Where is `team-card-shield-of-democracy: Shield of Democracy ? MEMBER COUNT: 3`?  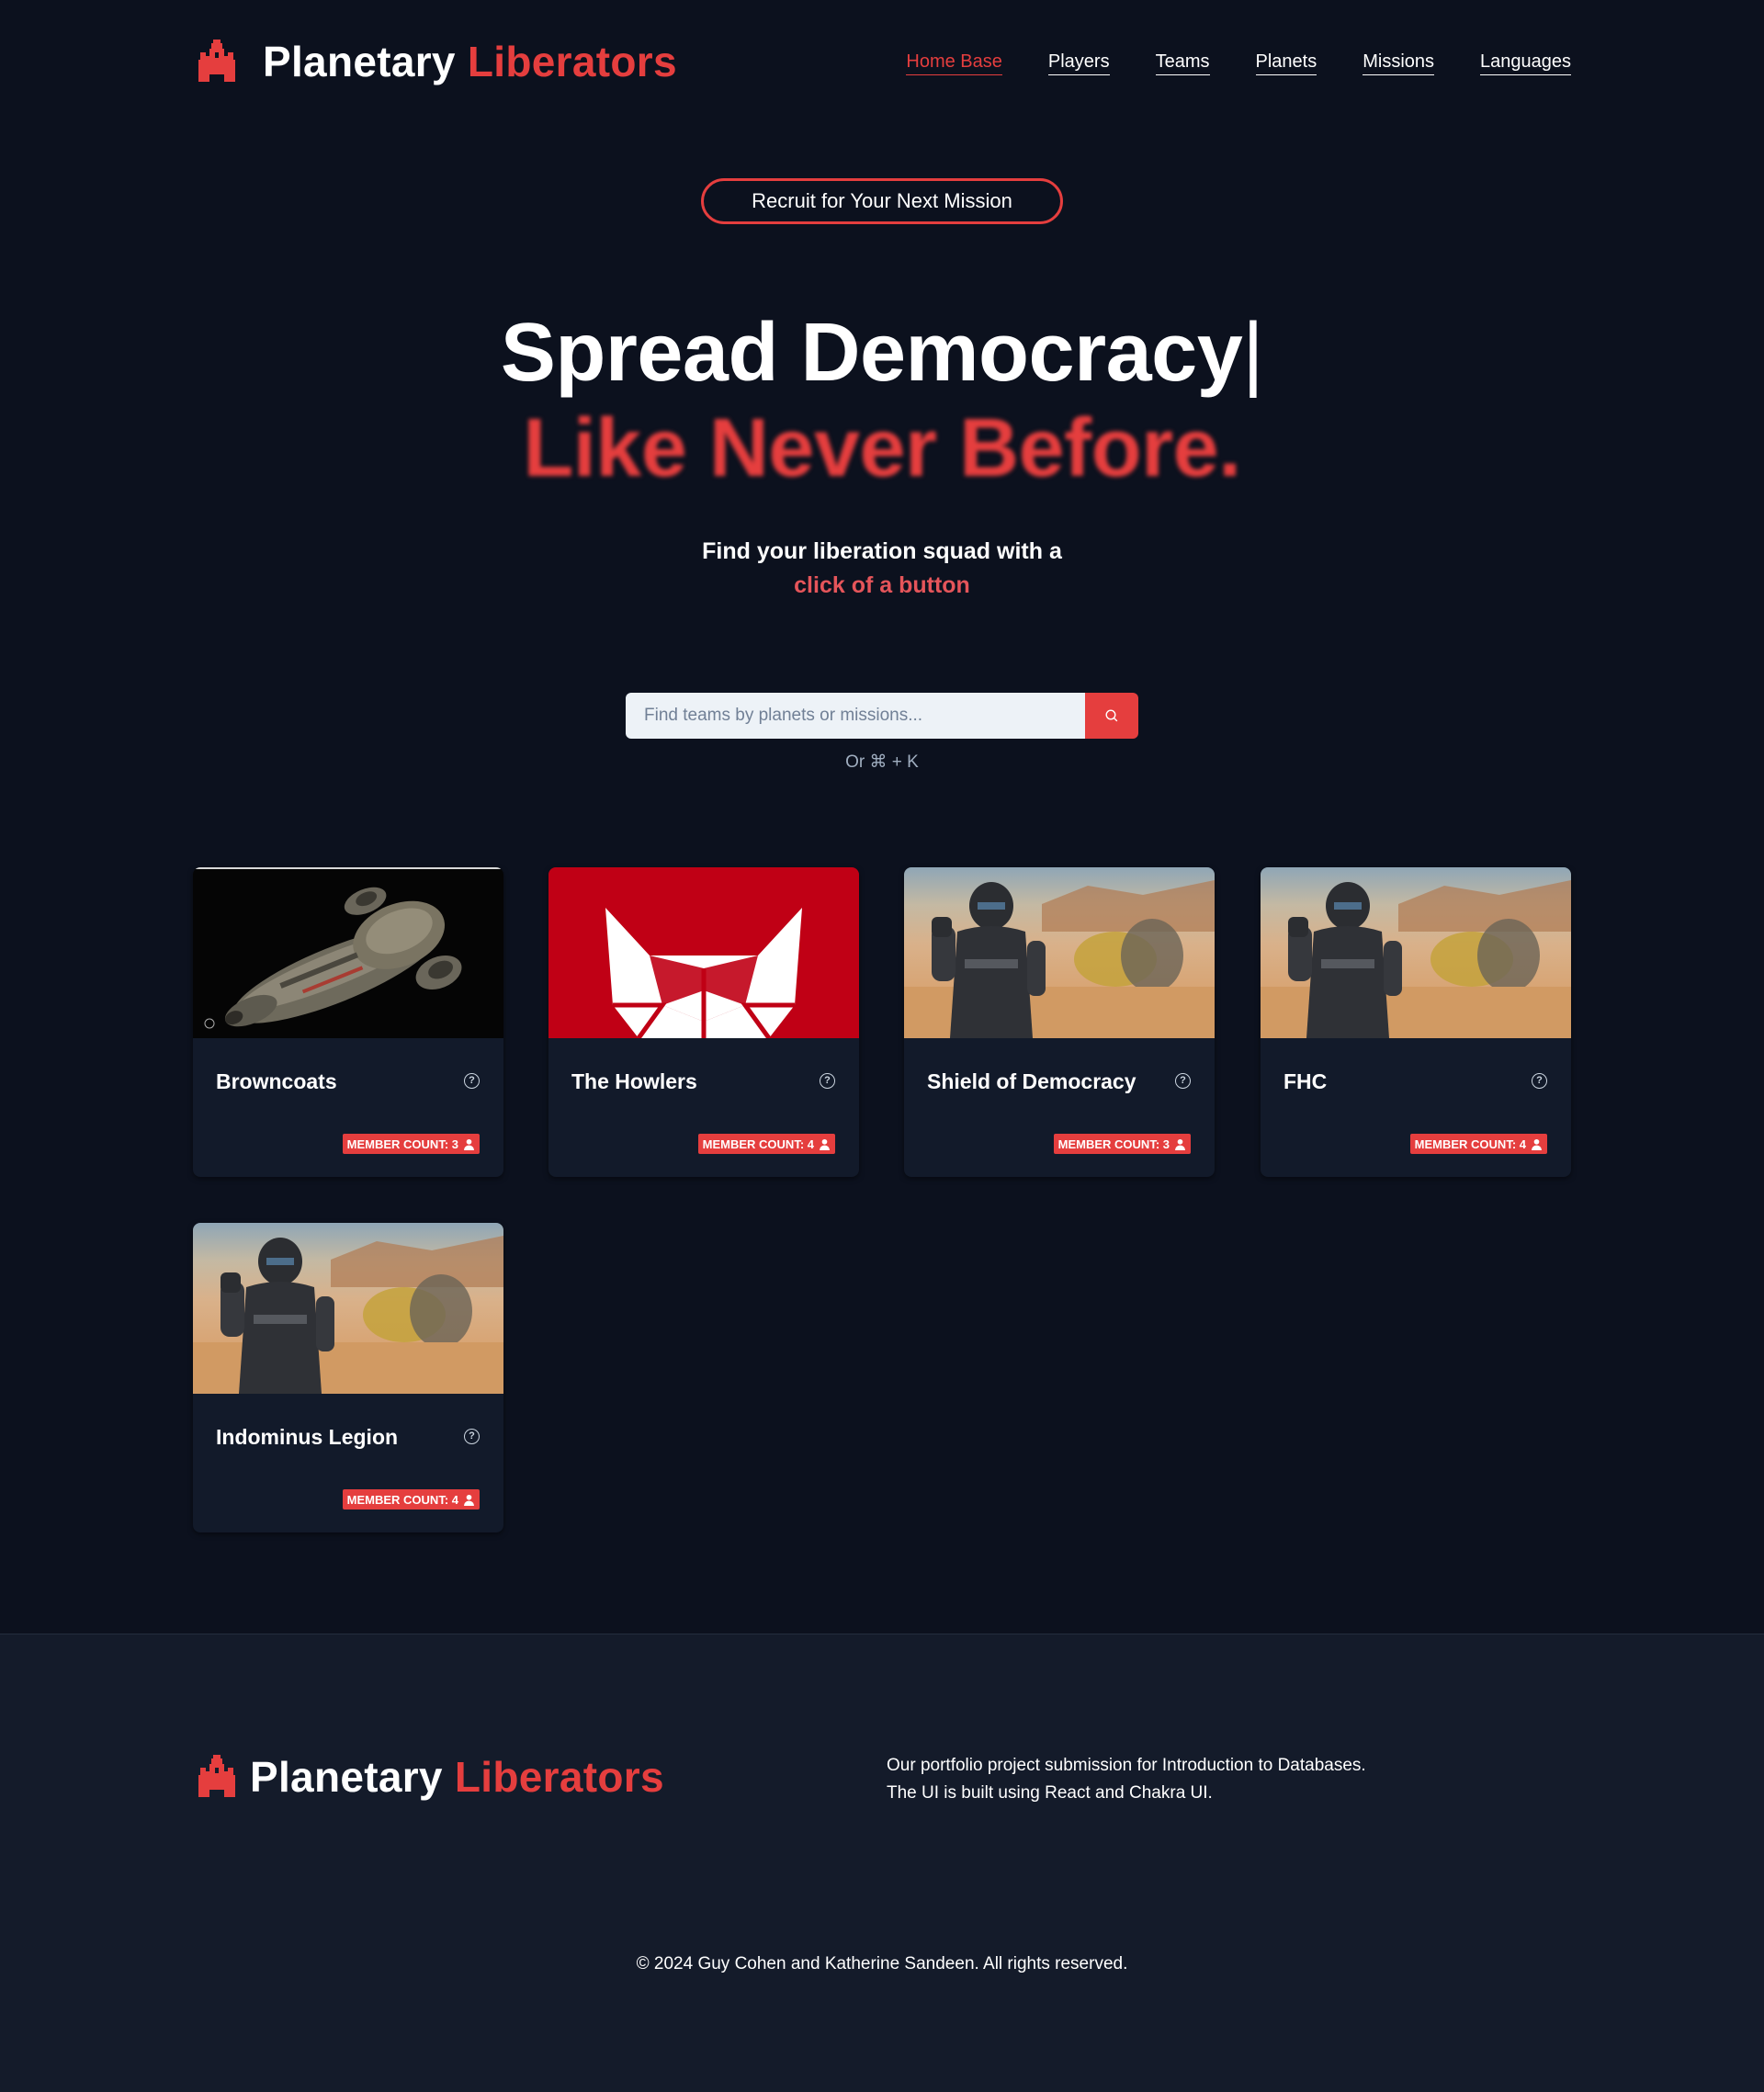
team-card-shield-of-democracy: Shield of Democracy ? MEMBER COUNT: 3 is located at coordinates (1060, 1022).